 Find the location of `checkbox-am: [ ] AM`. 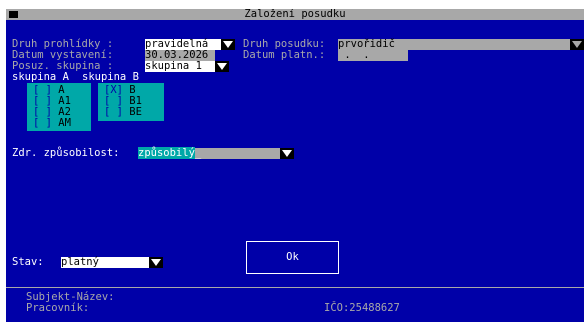

checkbox-am: [ ] AM is located at coordinates (52, 123).